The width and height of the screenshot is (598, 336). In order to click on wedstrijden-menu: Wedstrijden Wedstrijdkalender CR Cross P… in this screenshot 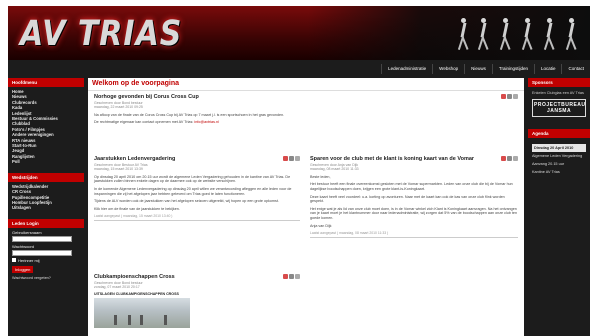, I will do `click(46, 193)`.